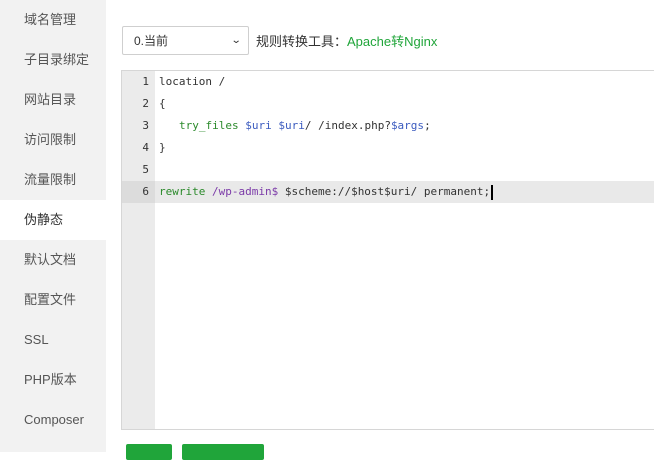  I want to click on sidebar-item-default-document: 默认文档, so click(53, 260).